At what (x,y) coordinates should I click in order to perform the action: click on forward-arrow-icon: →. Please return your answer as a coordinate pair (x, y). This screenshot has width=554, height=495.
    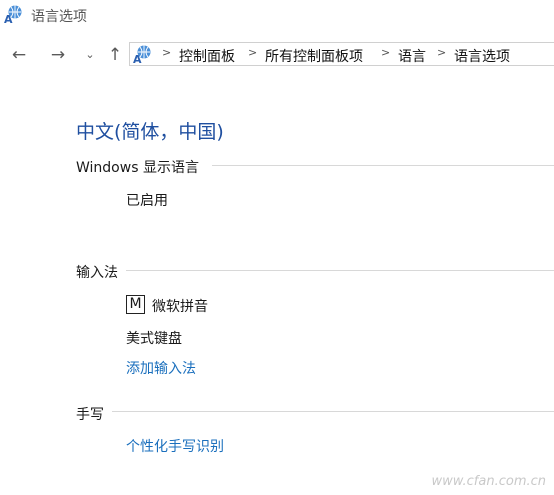
    Looking at the image, I should click on (58, 55).